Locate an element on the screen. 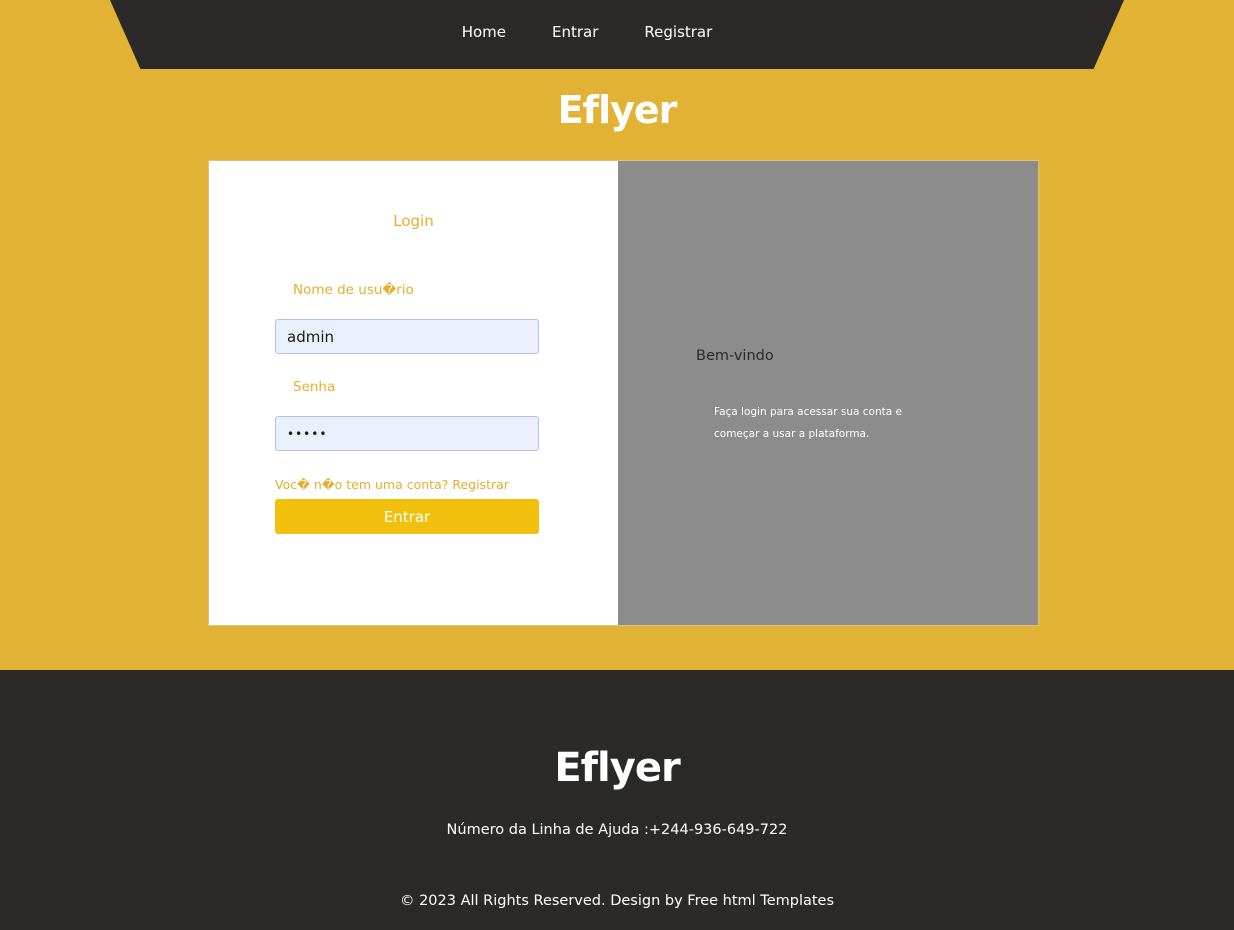 This screenshot has width=1234, height=930. entrar-button: Entrar is located at coordinates (407, 516).